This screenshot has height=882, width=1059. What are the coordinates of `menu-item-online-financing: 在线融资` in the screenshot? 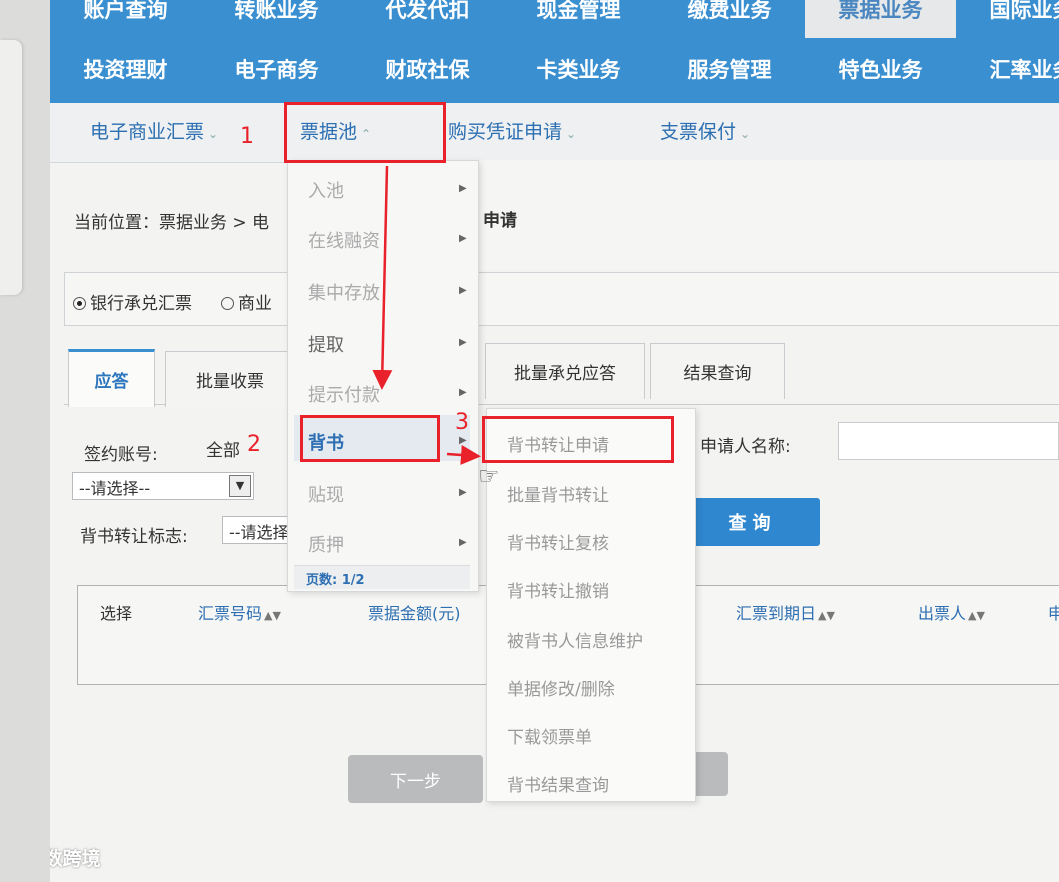 It's located at (344, 240).